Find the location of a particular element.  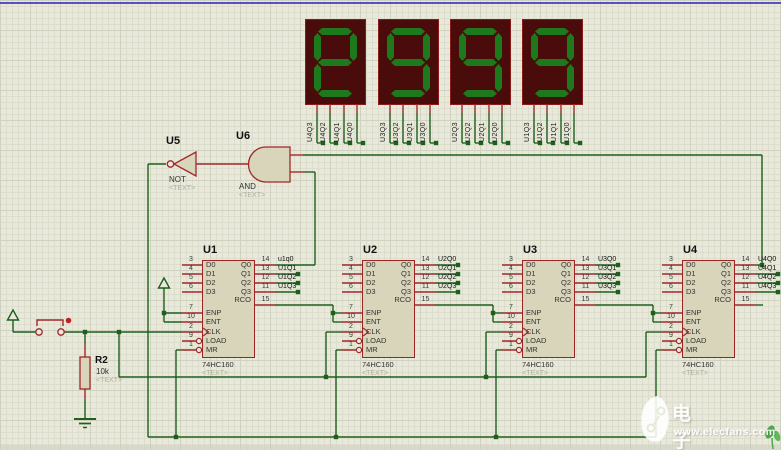

watermark-logo is located at coordinates (711, 423).